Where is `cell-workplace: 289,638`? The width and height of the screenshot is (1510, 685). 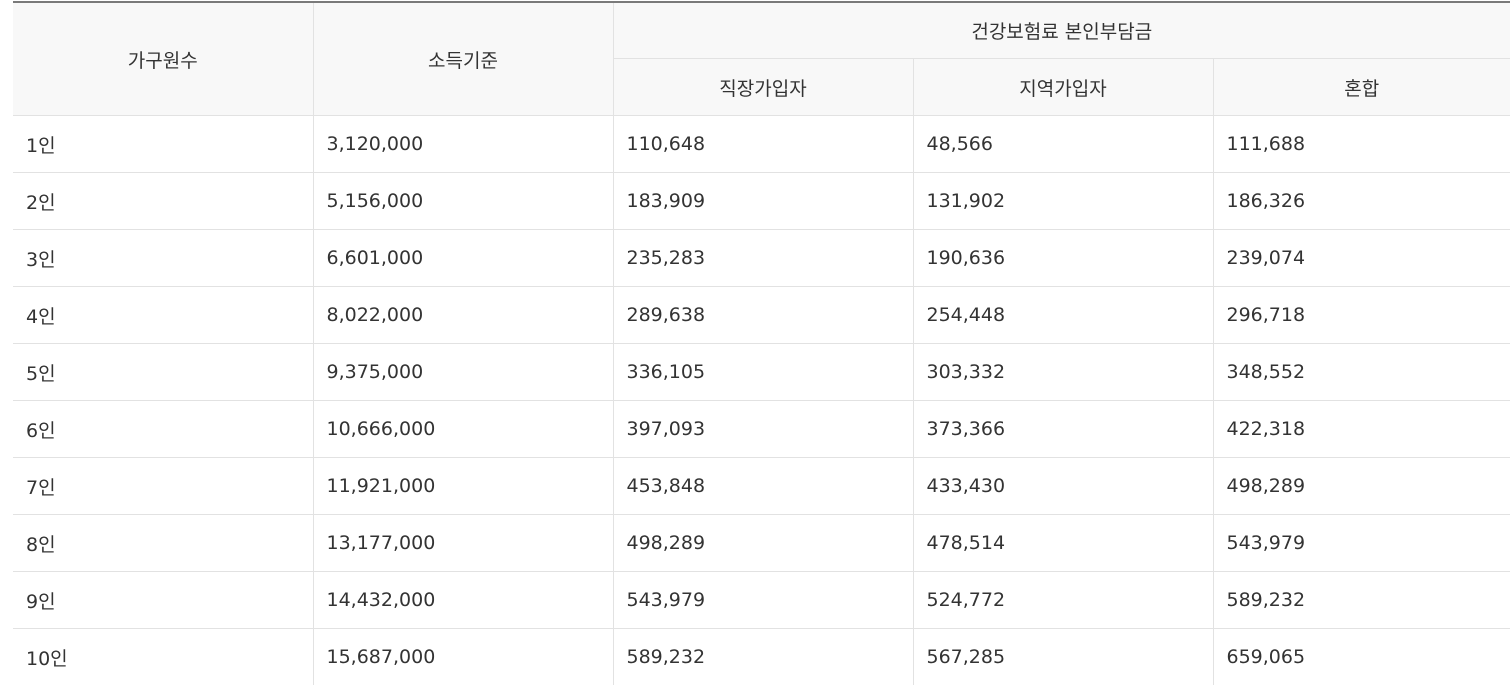
cell-workplace: 289,638 is located at coordinates (763, 315).